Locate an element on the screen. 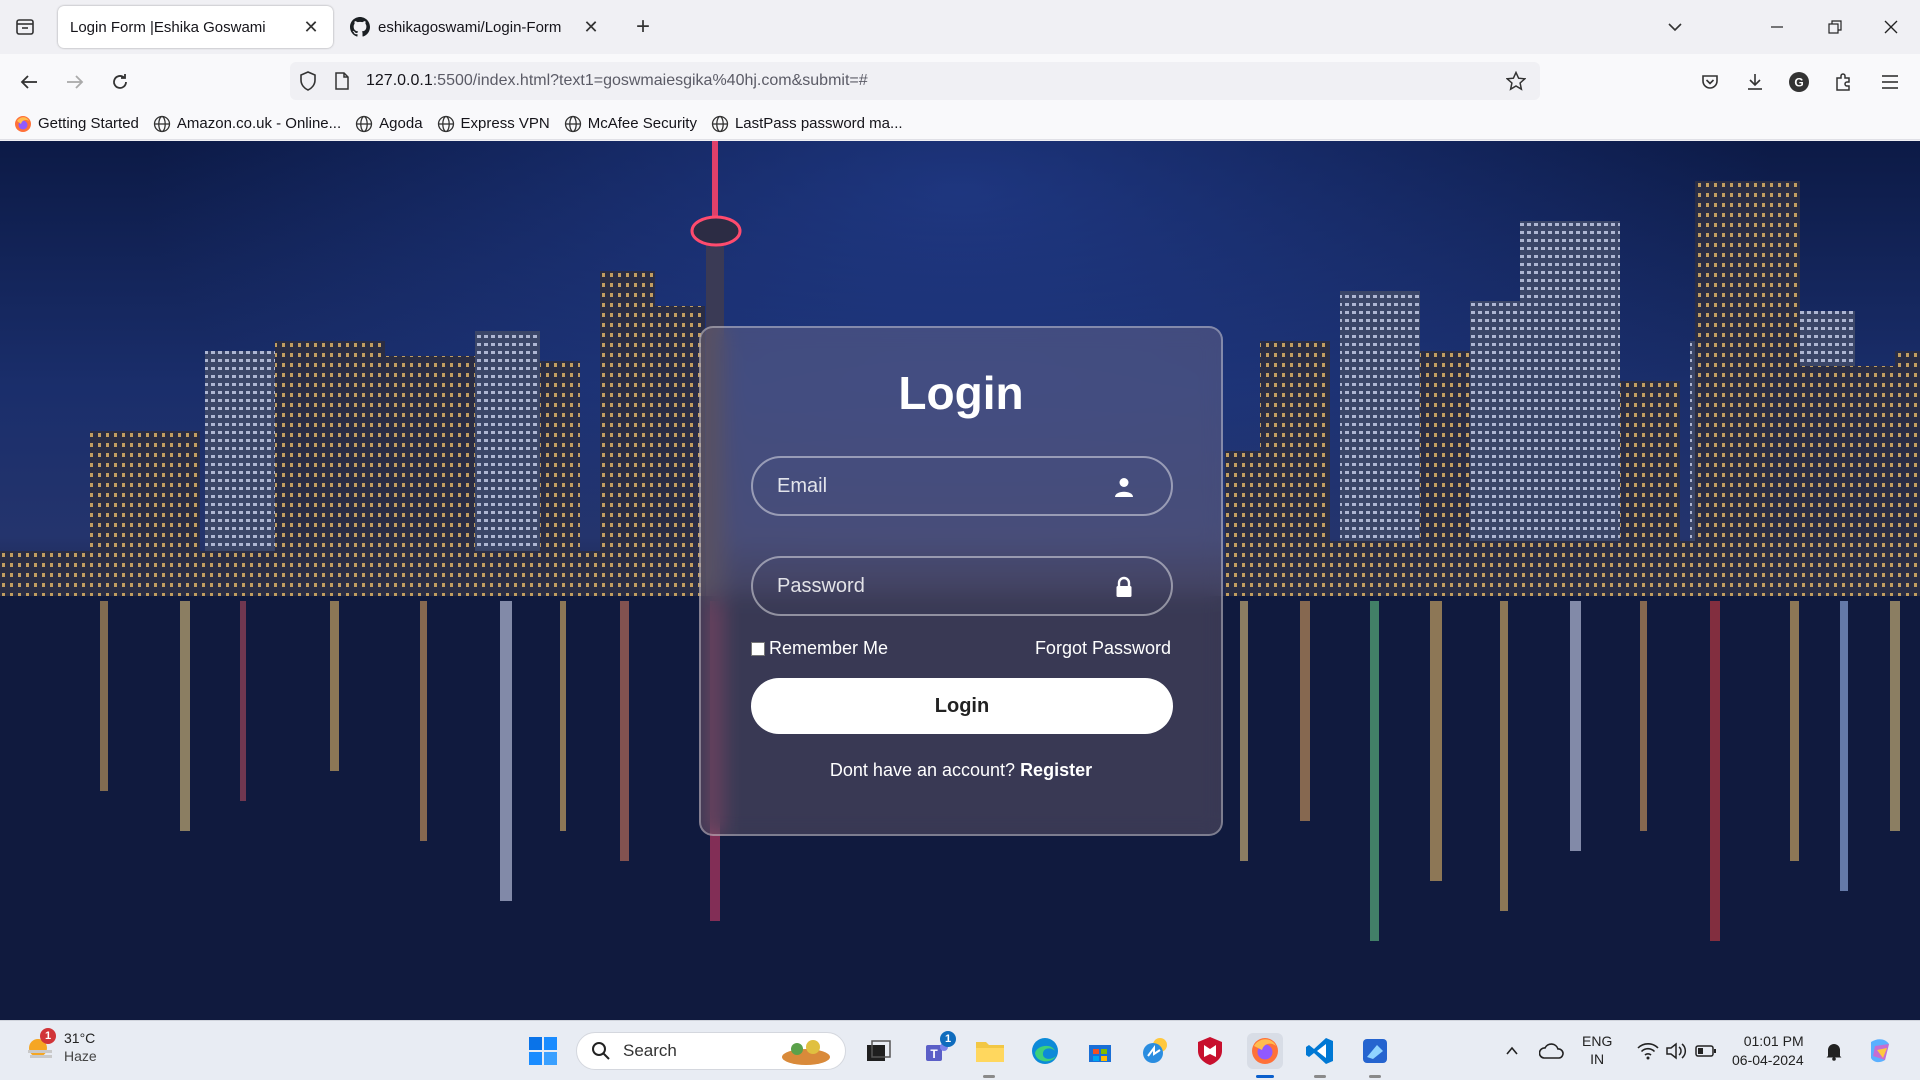 This screenshot has height=1080, width=1920. lock-icon is located at coordinates (1124, 586).